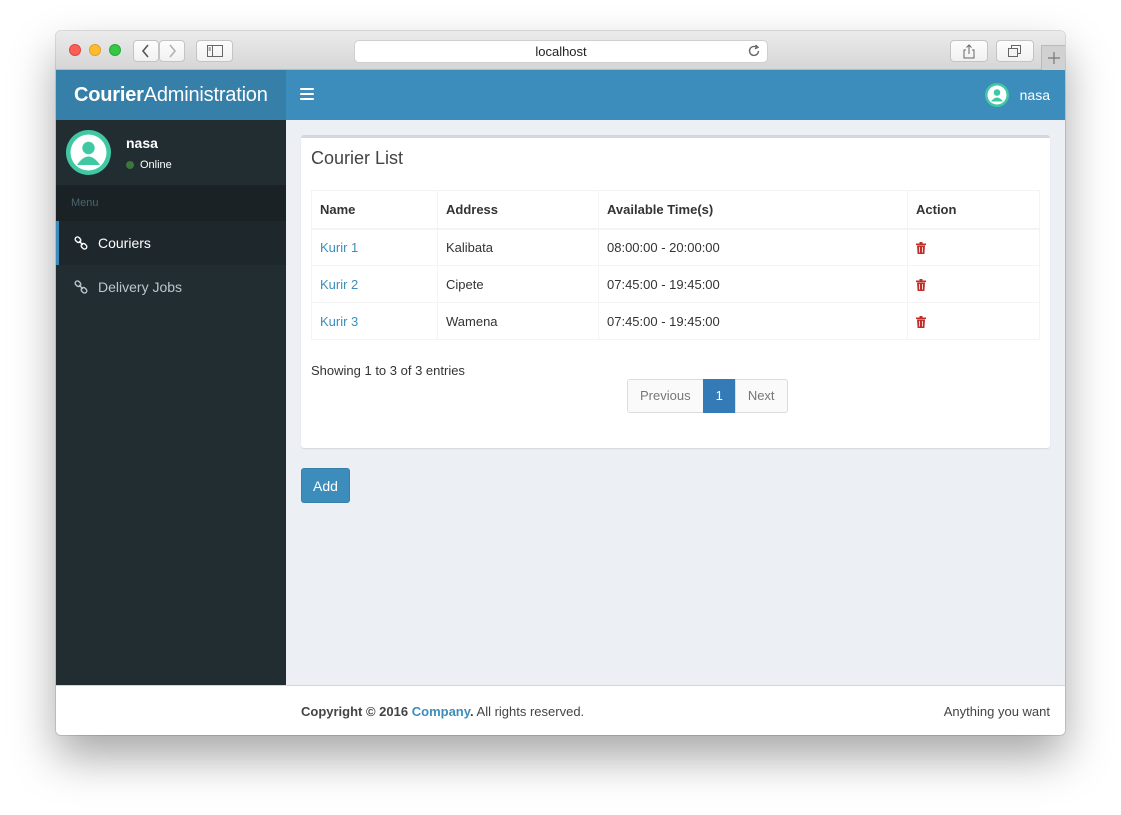 This screenshot has height=815, width=1121. Describe the element at coordinates (1034, 95) in the screenshot. I see `navbar-username: nasa` at that location.